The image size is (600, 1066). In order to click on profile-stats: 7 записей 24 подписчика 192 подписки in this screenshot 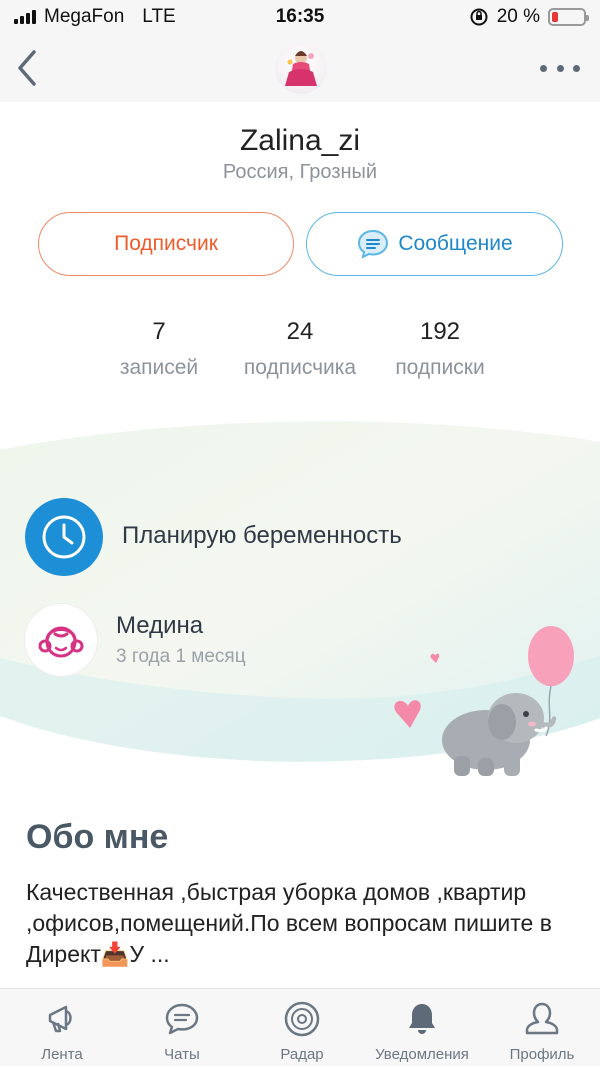, I will do `click(300, 353)`.